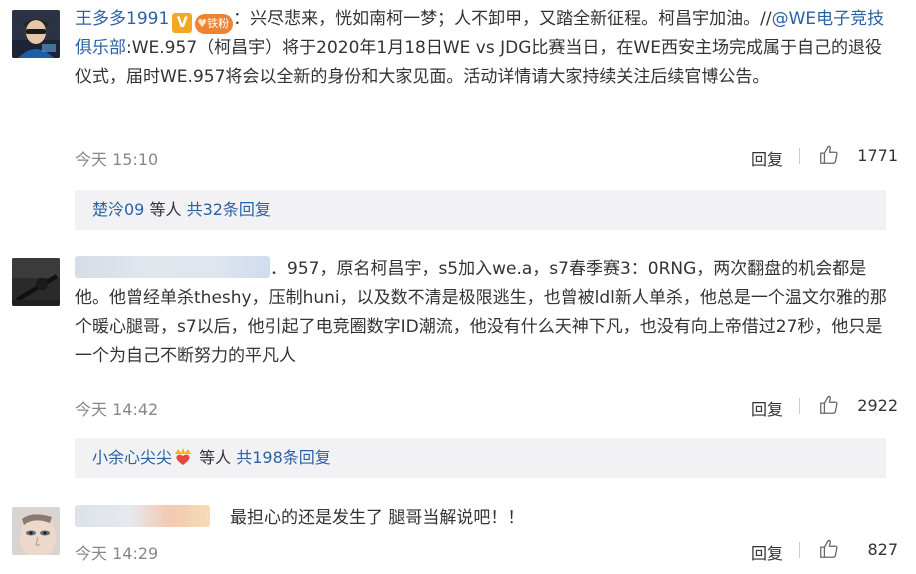 The width and height of the screenshot is (916, 574). What do you see at coordinates (877, 405) in the screenshot?
I see `like-count: 2922` at bounding box center [877, 405].